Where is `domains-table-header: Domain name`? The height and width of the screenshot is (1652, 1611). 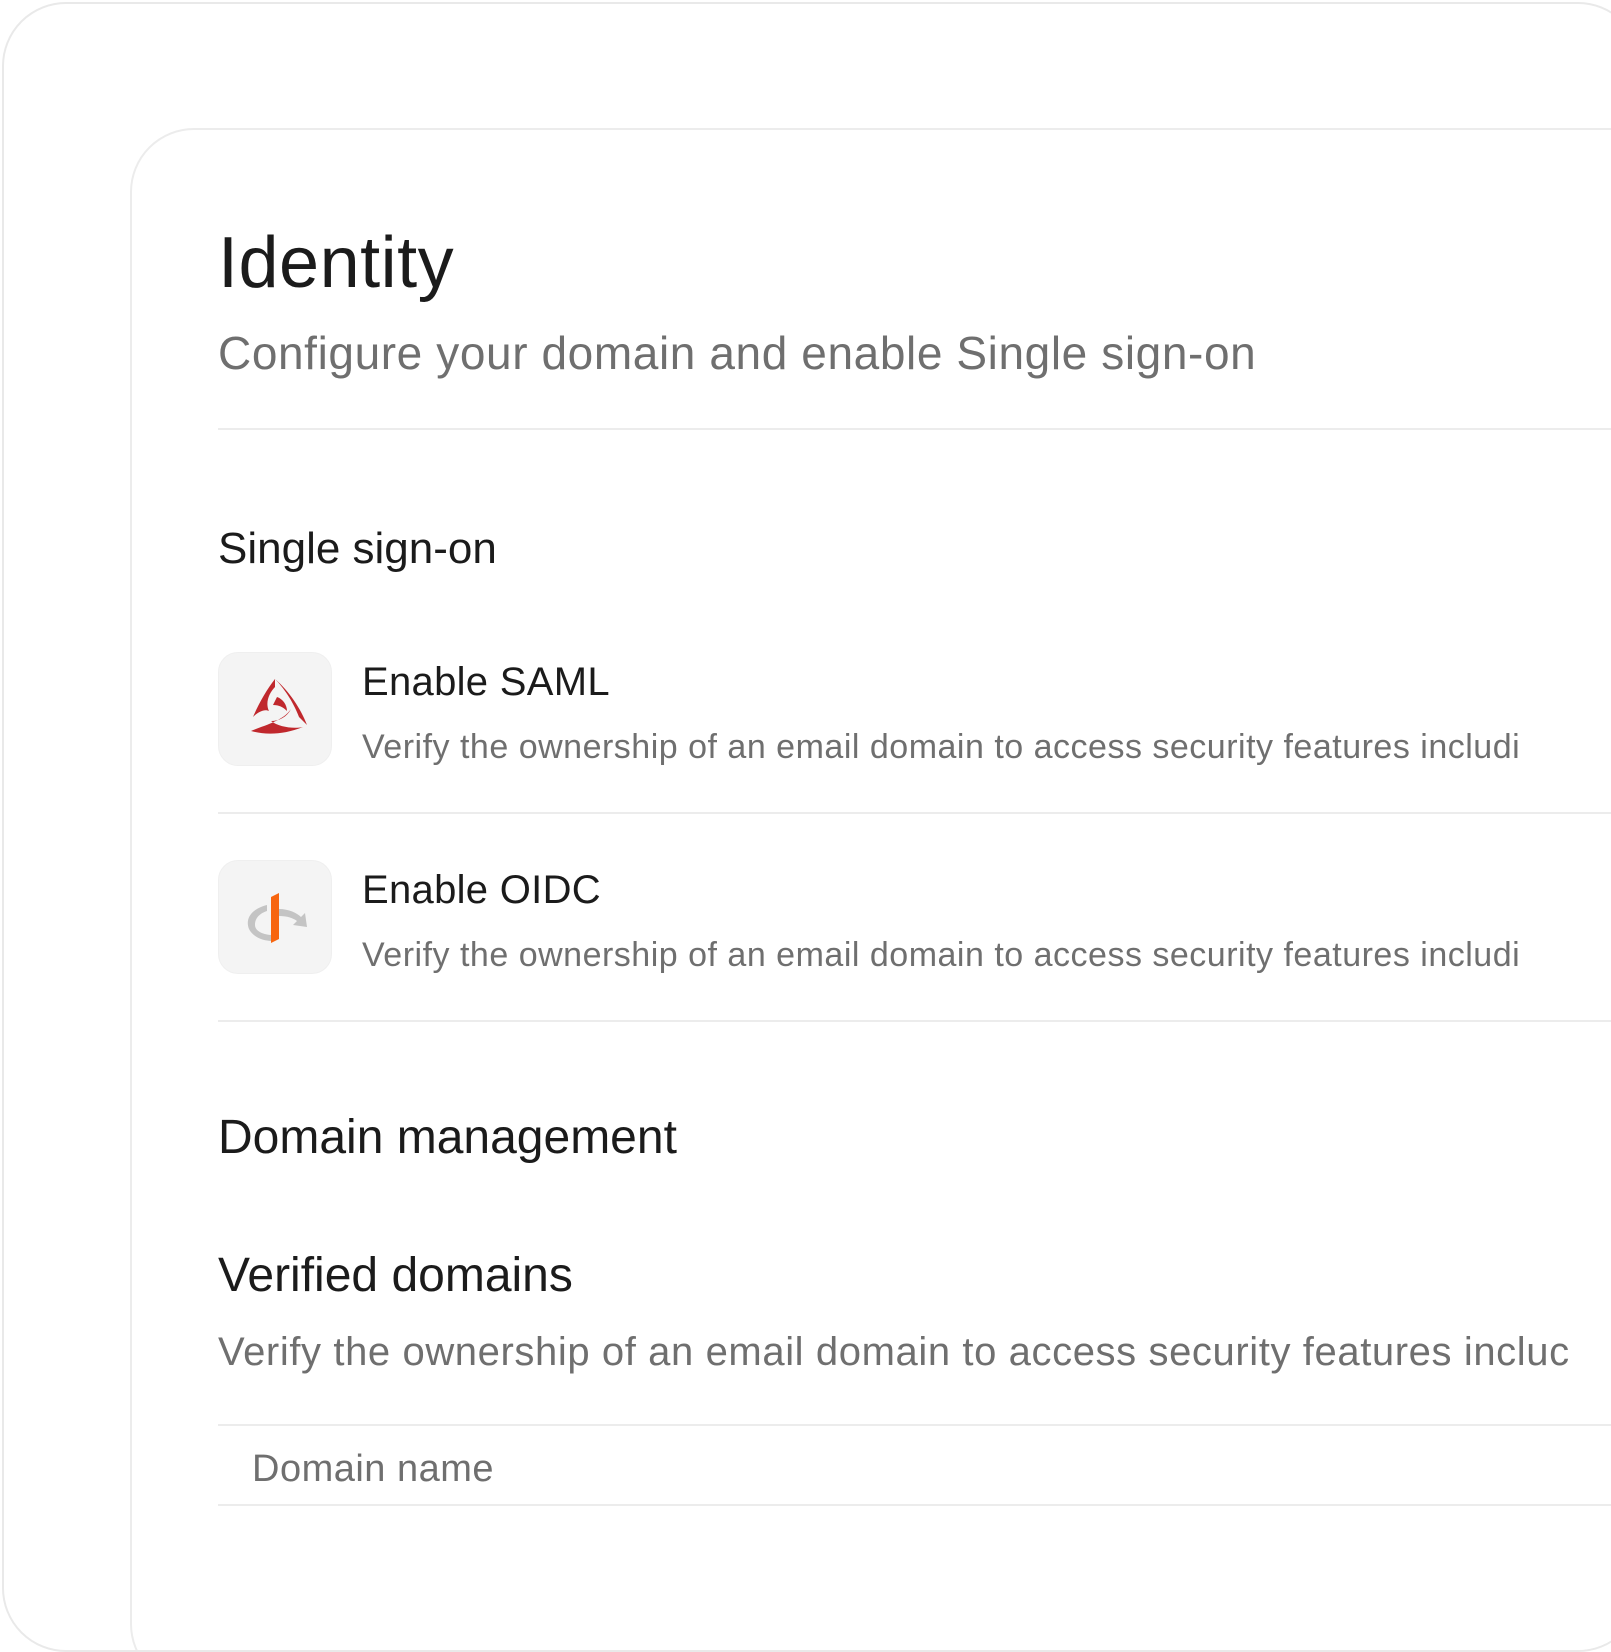
domains-table-header: Domain name is located at coordinates (914, 1465).